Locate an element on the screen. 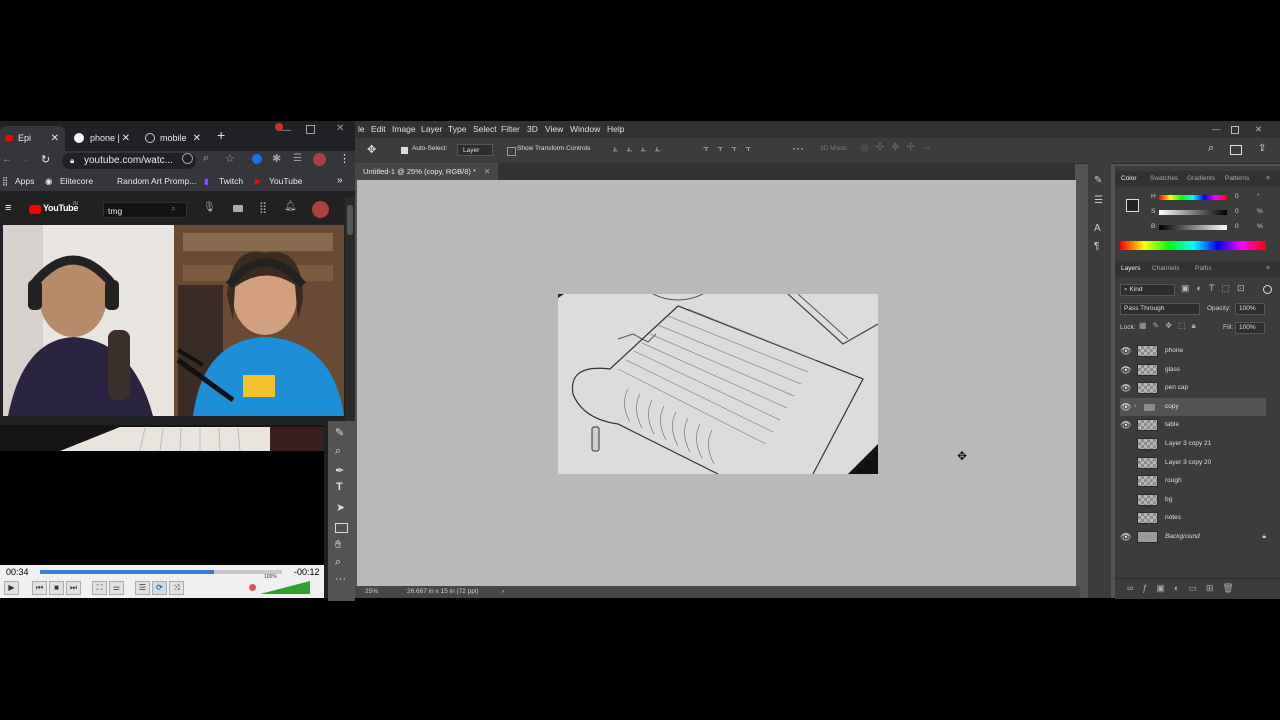  brush-tool-icon: ✎ is located at coordinates (339, 432).